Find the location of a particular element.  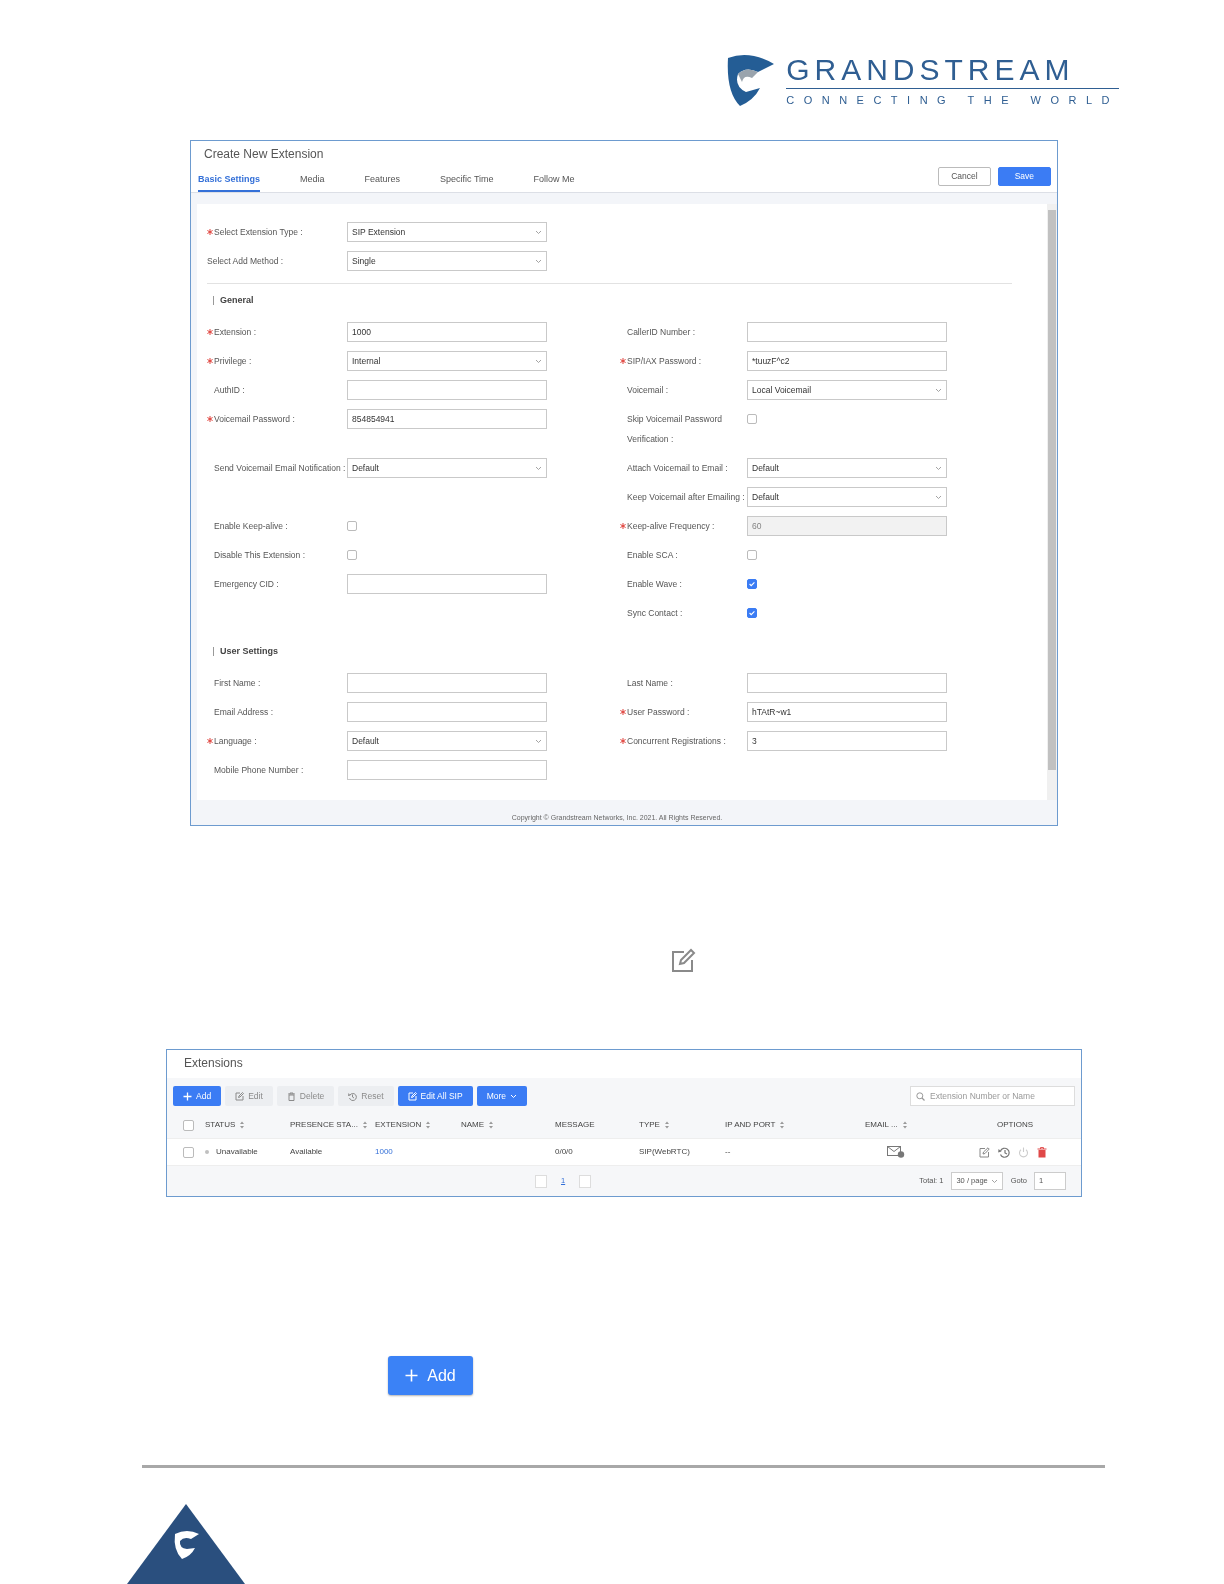

select-field: Local Voicemail is located at coordinates (847, 390).